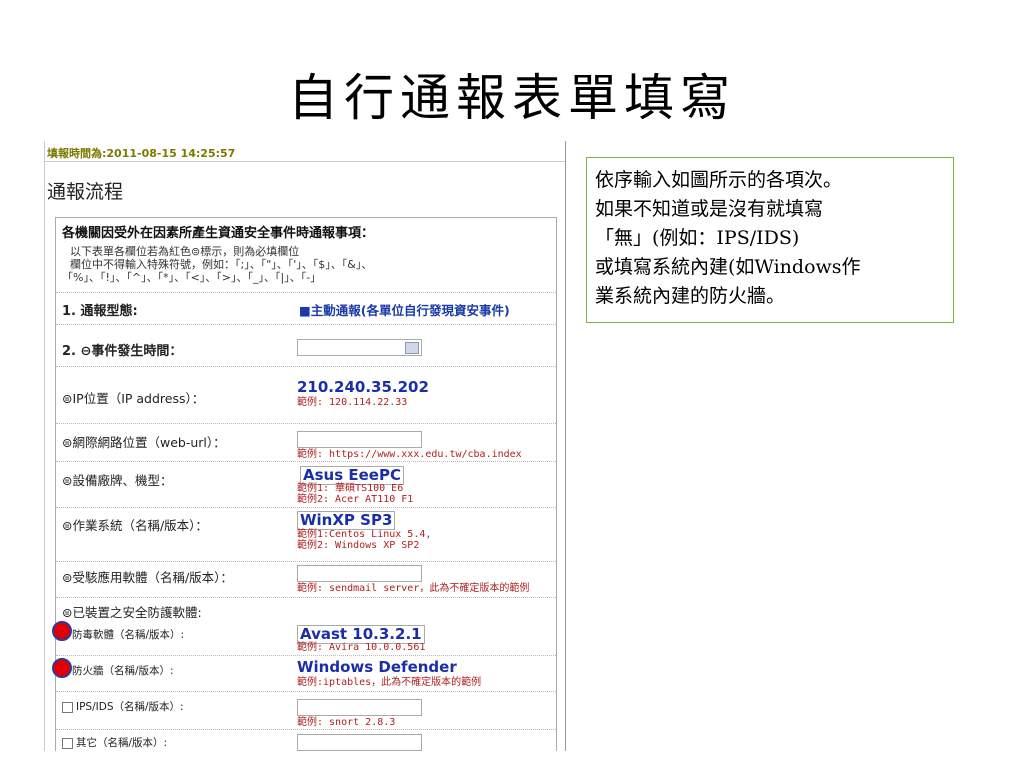 Image resolution: width=1024 pixels, height=768 pixels. I want to click on slide-title: 自行通報表單填寫, so click(512, 98).